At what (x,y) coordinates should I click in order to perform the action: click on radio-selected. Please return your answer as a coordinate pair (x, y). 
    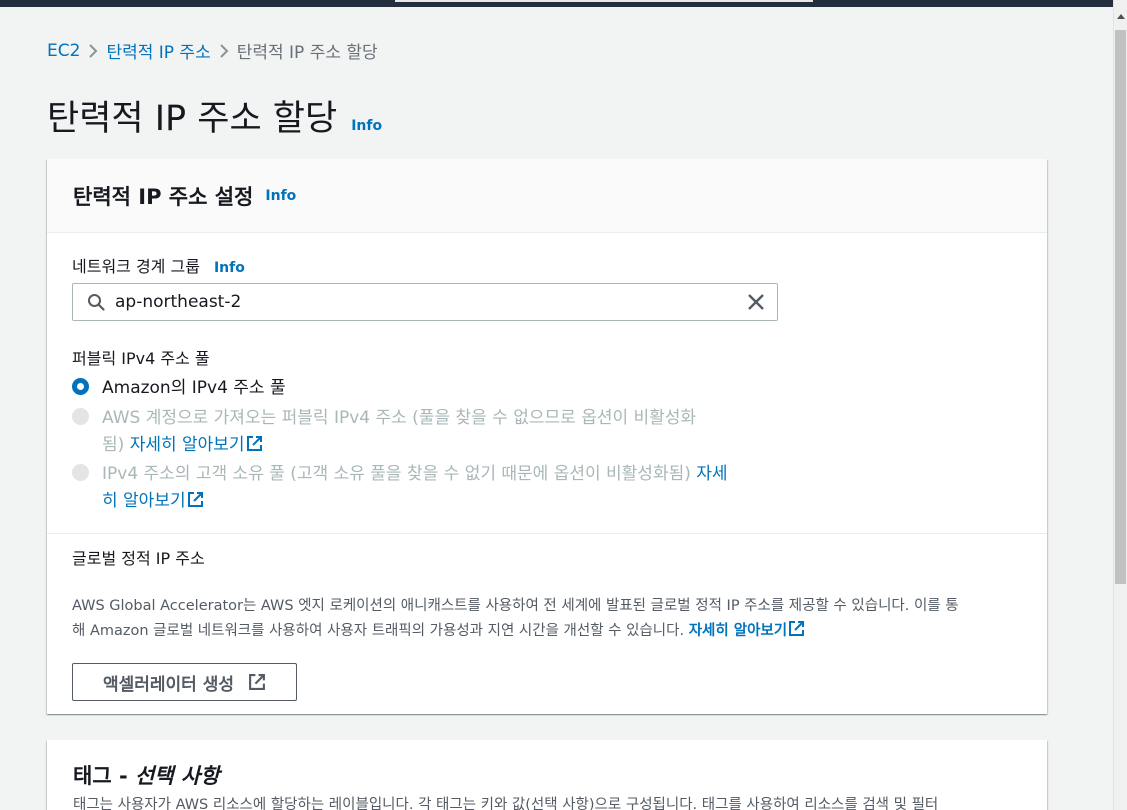
    Looking at the image, I should click on (80, 386).